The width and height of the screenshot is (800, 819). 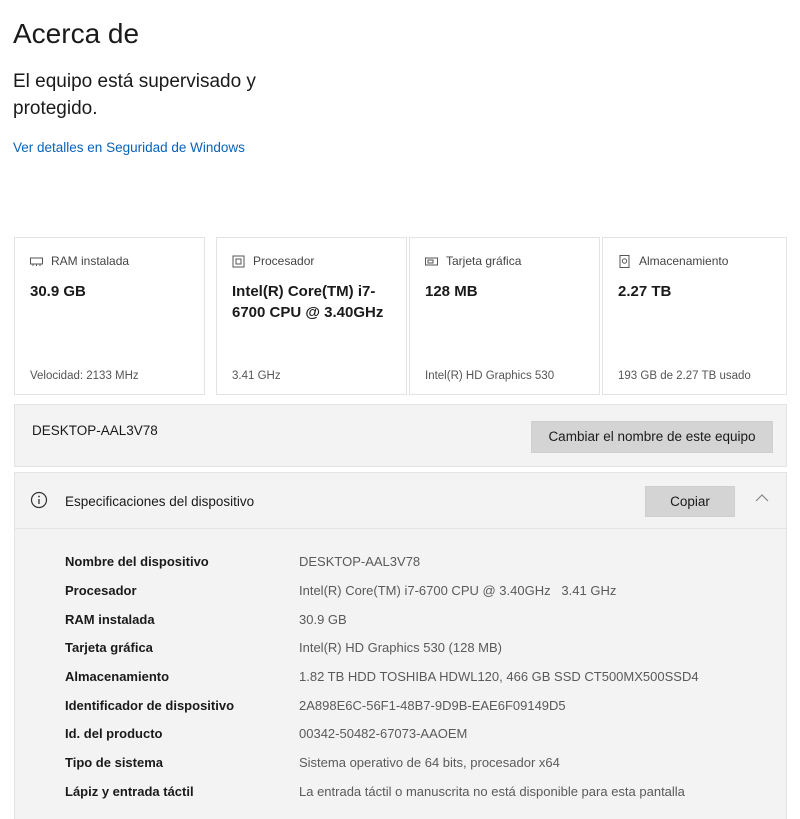 I want to click on spec-key: Tarjeta gráfica, so click(x=109, y=647).